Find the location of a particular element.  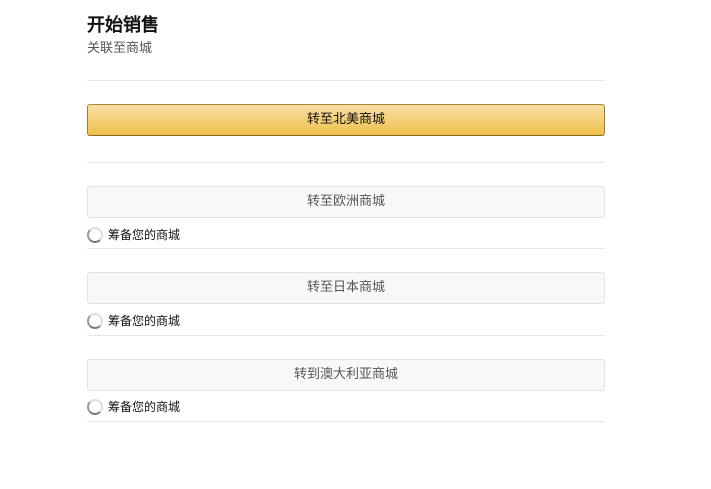

go-to-europe-button: 转至欧洲商城 is located at coordinates (346, 202).